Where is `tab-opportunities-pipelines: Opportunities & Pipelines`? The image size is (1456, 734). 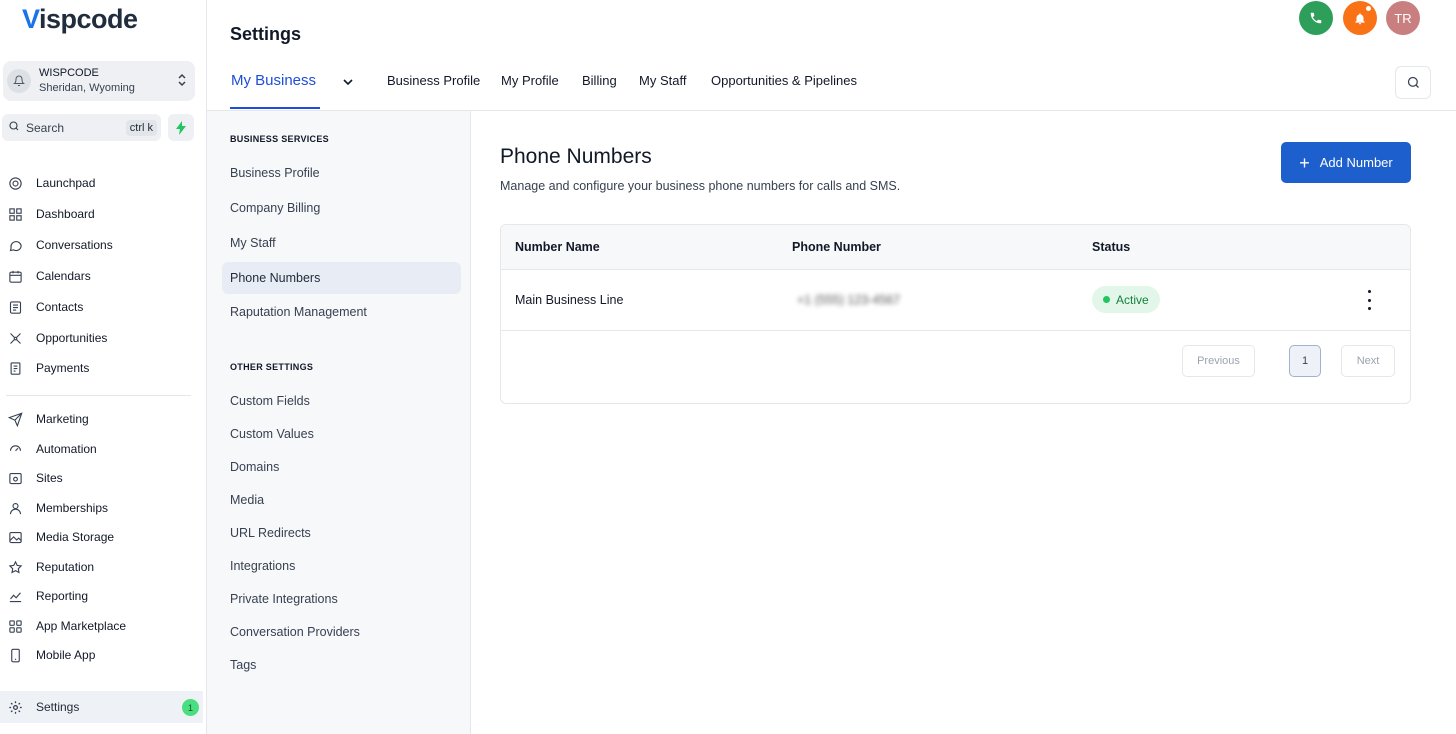 tab-opportunities-pipelines: Opportunities & Pipelines is located at coordinates (784, 80).